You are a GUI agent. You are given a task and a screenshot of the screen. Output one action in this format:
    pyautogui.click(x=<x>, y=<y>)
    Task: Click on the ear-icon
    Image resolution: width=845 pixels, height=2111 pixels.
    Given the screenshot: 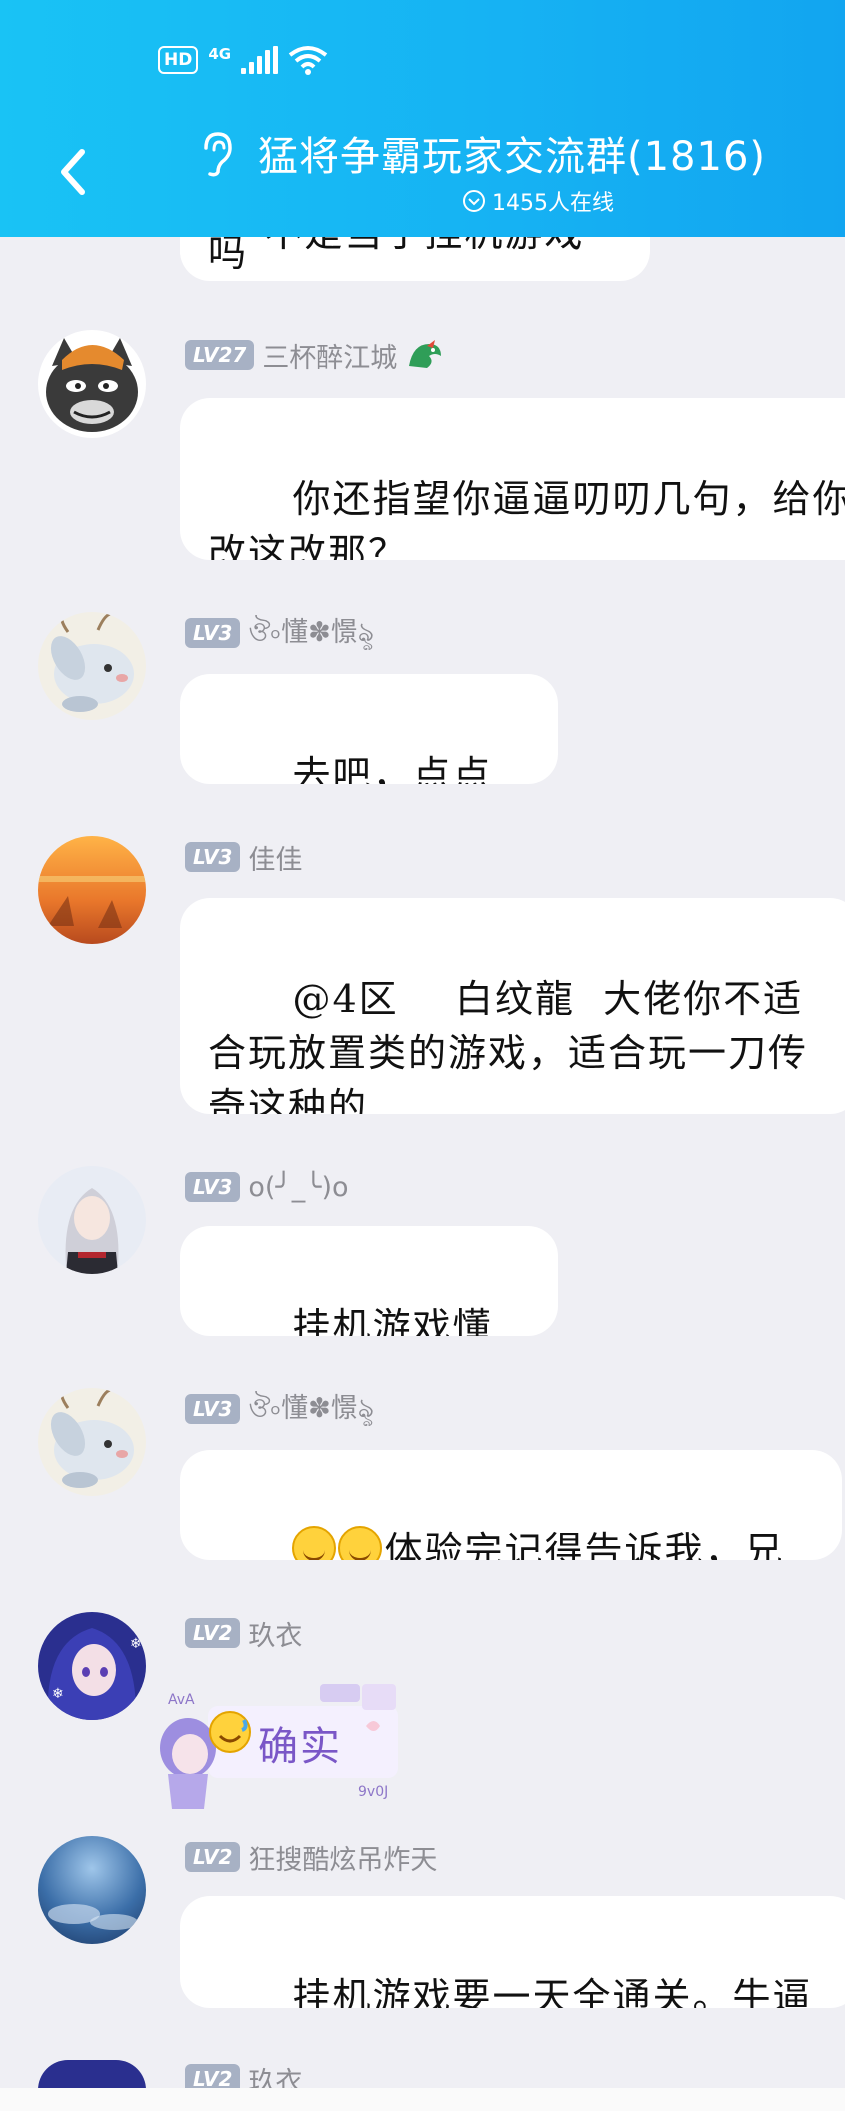 What is the action you would take?
    pyautogui.click(x=217, y=154)
    